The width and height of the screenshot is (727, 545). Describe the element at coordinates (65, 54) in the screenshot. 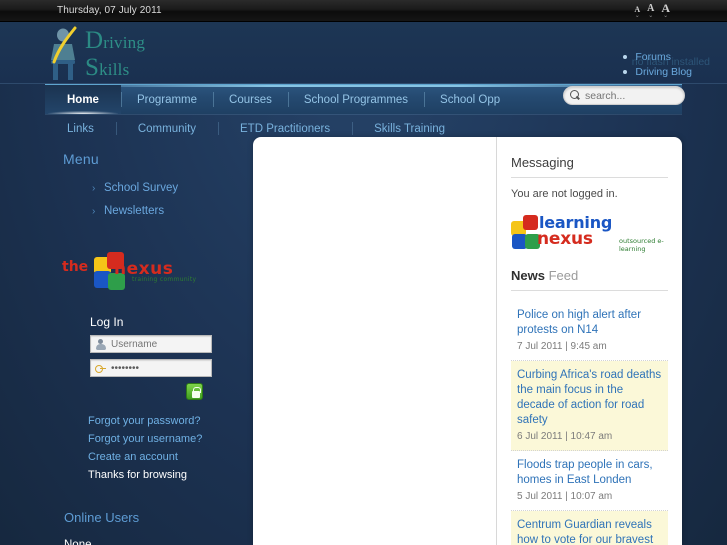

I see `driver-figure-icon` at that location.